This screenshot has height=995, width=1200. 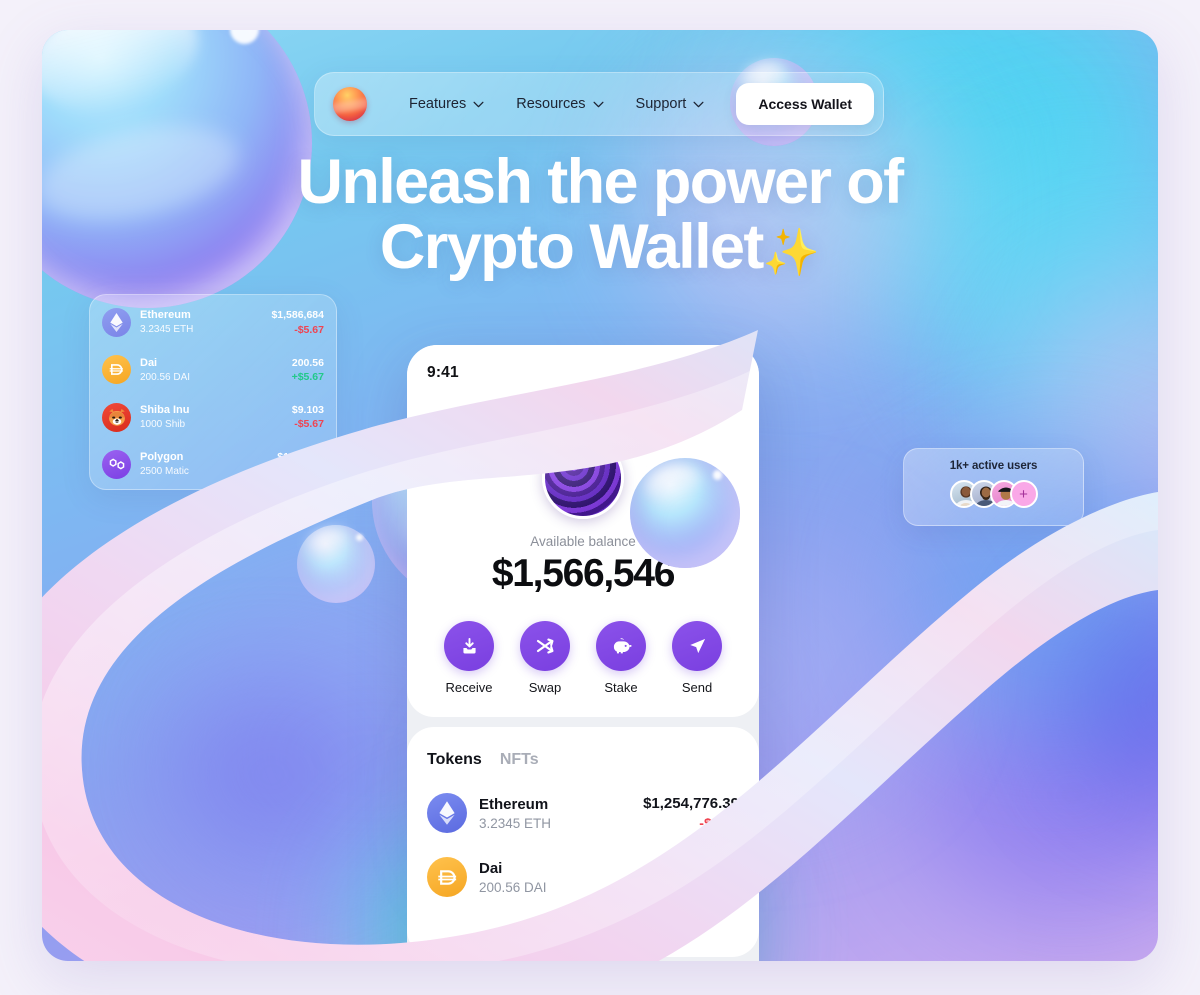 I want to click on nav-item-features: Features, so click(x=446, y=104).